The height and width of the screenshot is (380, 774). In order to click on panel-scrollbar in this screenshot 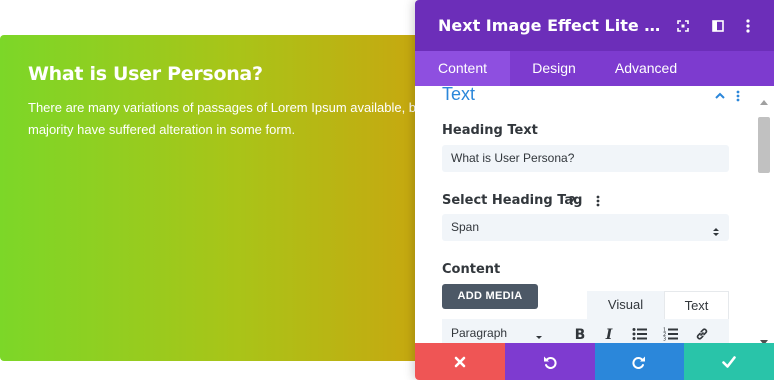, I will do `click(764, 214)`.